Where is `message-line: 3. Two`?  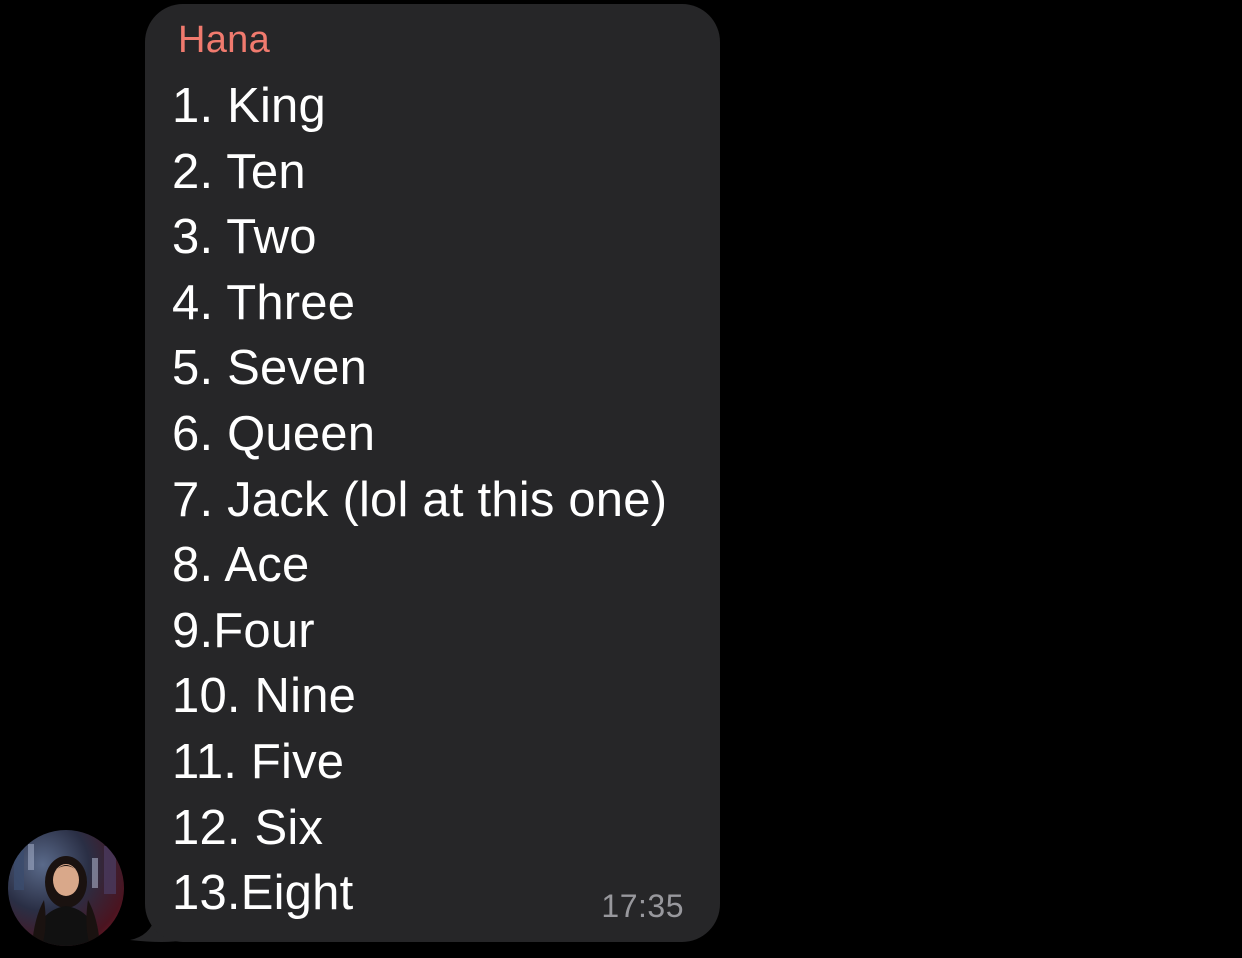
message-line: 3. Two is located at coordinates (244, 237).